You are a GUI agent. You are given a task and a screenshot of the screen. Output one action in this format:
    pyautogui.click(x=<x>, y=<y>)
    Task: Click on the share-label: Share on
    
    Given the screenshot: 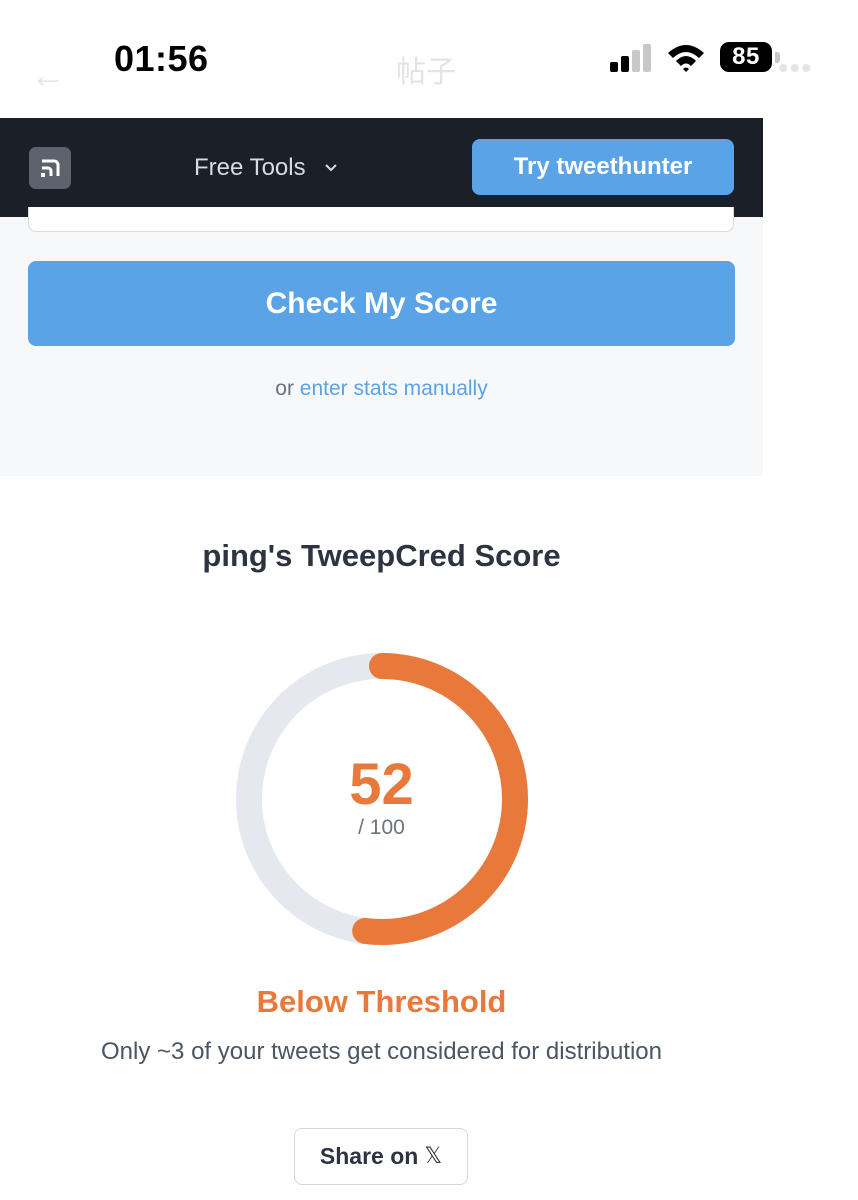 What is the action you would take?
    pyautogui.click(x=369, y=1156)
    